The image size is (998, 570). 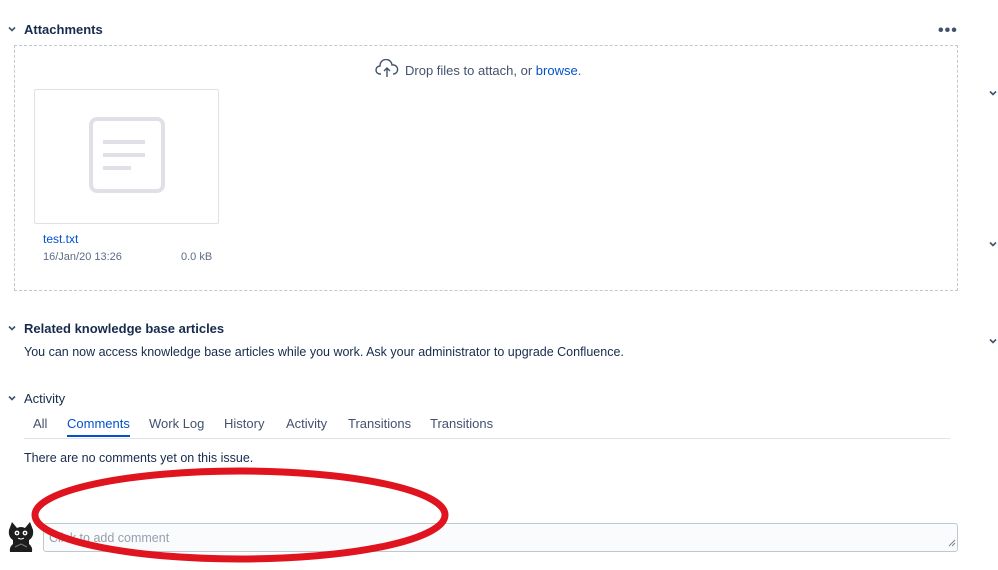 I want to click on attachments-collapse-chevron-icon, so click(x=12, y=29).